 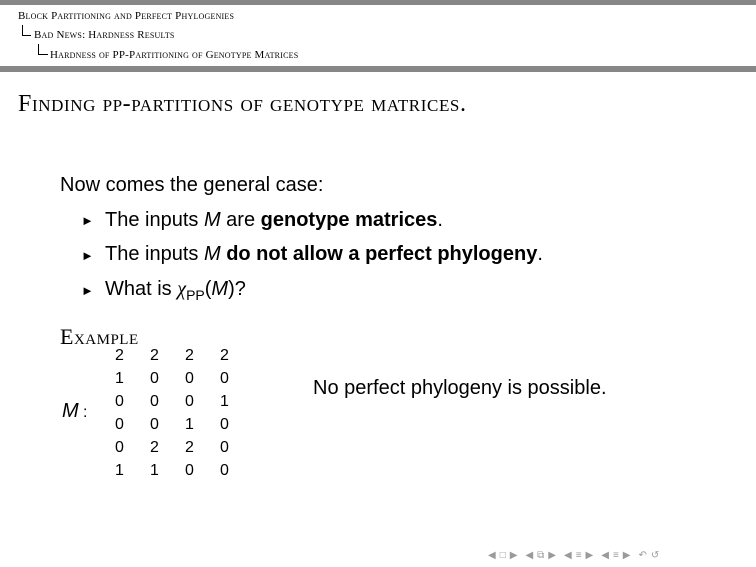 What do you see at coordinates (655, 555) in the screenshot?
I see `search-icon: ↺` at bounding box center [655, 555].